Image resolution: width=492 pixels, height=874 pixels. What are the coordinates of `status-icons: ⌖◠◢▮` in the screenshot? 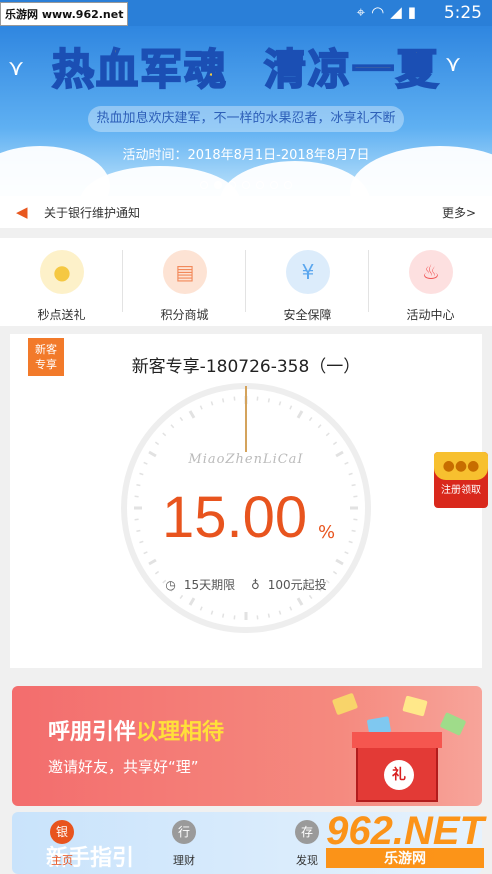 It's located at (389, 12).